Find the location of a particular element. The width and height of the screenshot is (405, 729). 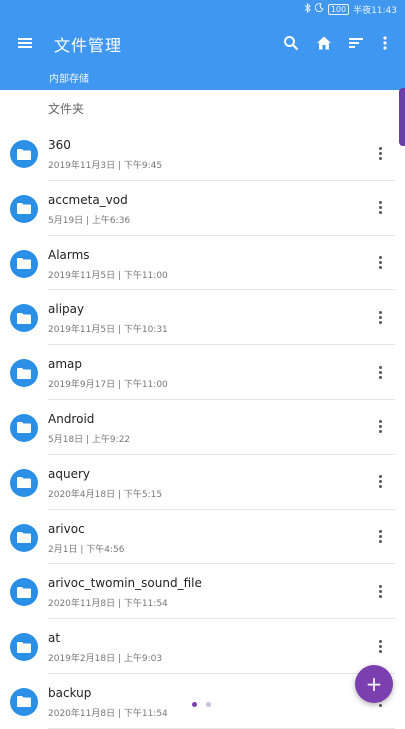

folder-row: 360 2019年11月3日 | 下午9:45 is located at coordinates (202, 153).